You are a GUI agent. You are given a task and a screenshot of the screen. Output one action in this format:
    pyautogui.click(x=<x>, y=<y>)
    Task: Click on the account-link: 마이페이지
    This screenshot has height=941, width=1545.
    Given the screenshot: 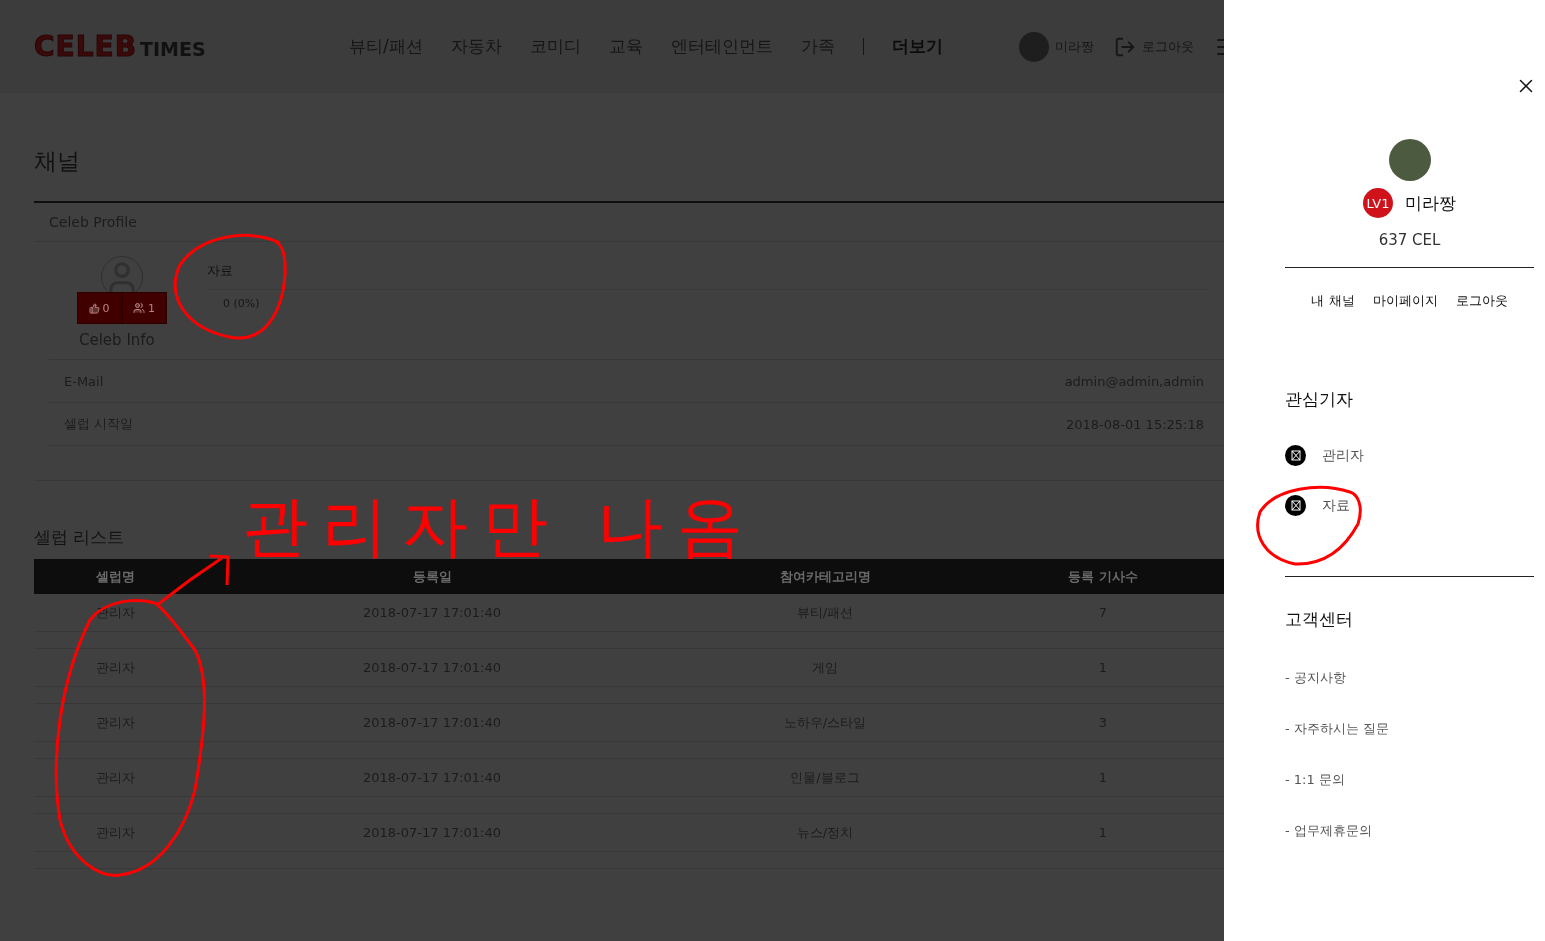 What is the action you would take?
    pyautogui.click(x=1405, y=301)
    